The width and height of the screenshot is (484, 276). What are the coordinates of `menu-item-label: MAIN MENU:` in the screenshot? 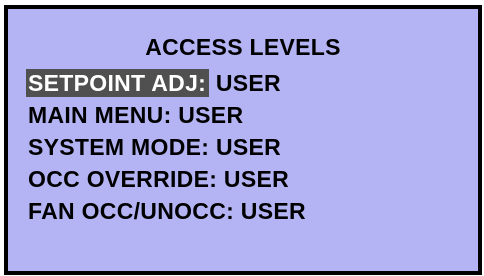 It's located at (100, 115).